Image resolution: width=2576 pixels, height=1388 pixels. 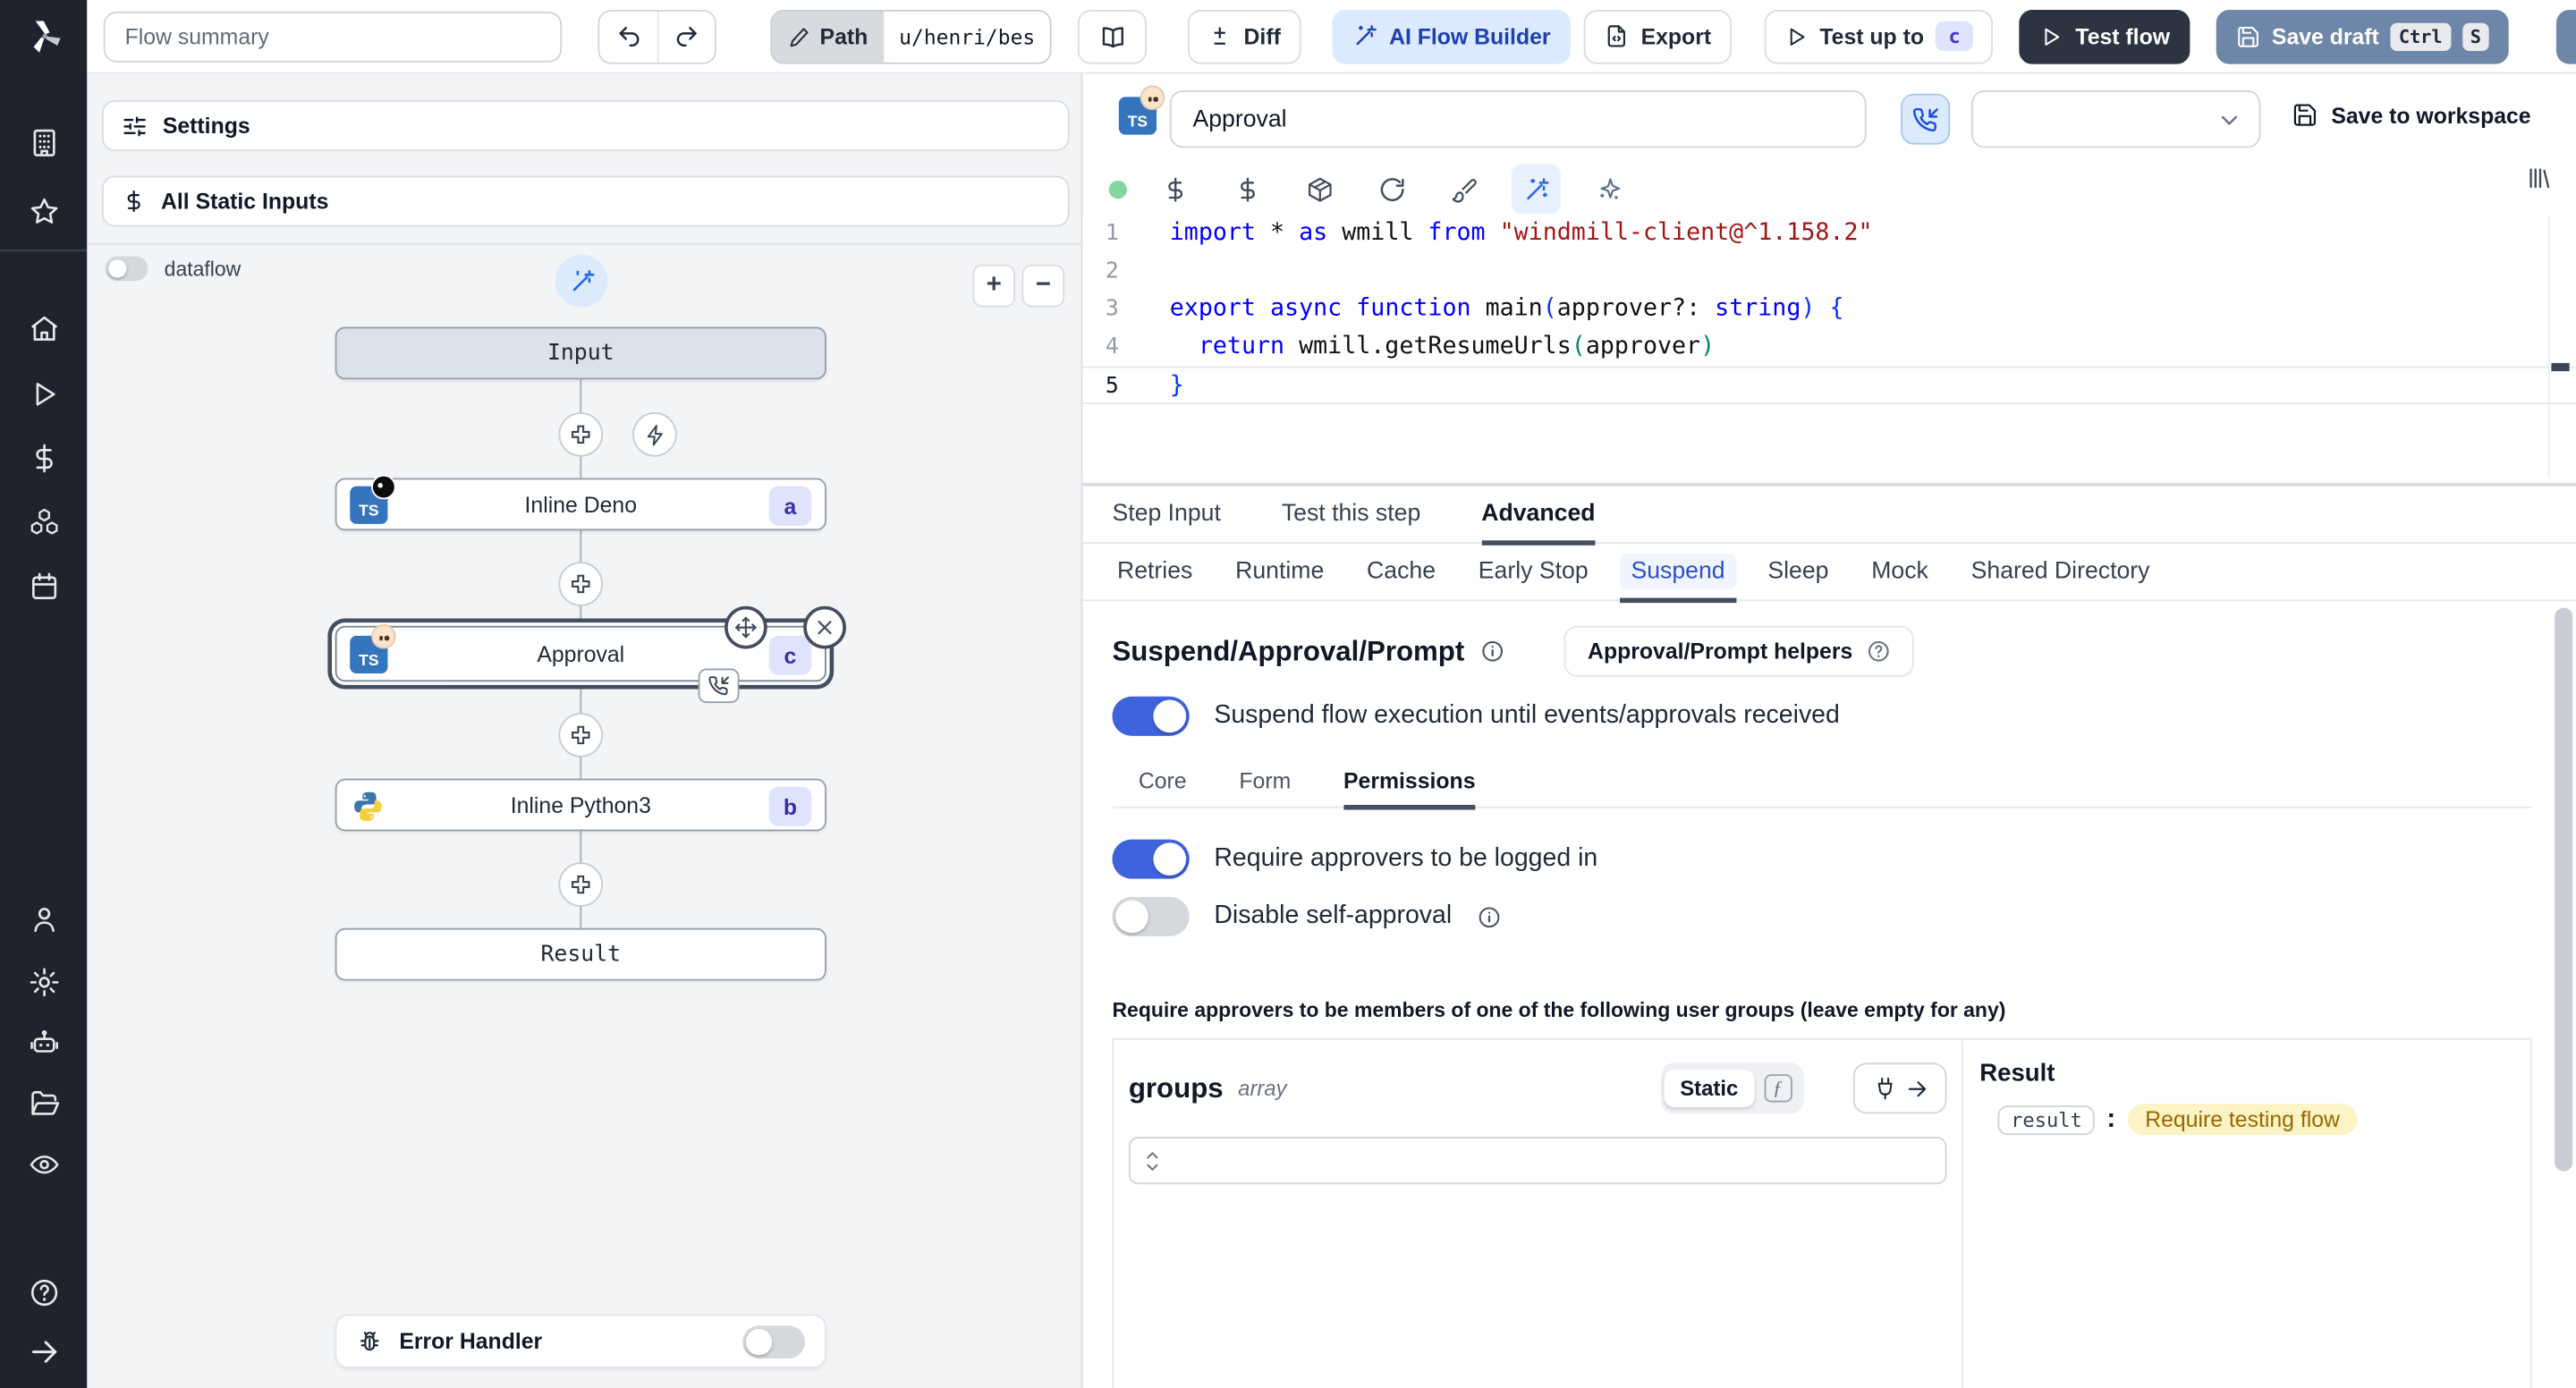 I want to click on tab-sleep: Sleep, so click(x=1797, y=571).